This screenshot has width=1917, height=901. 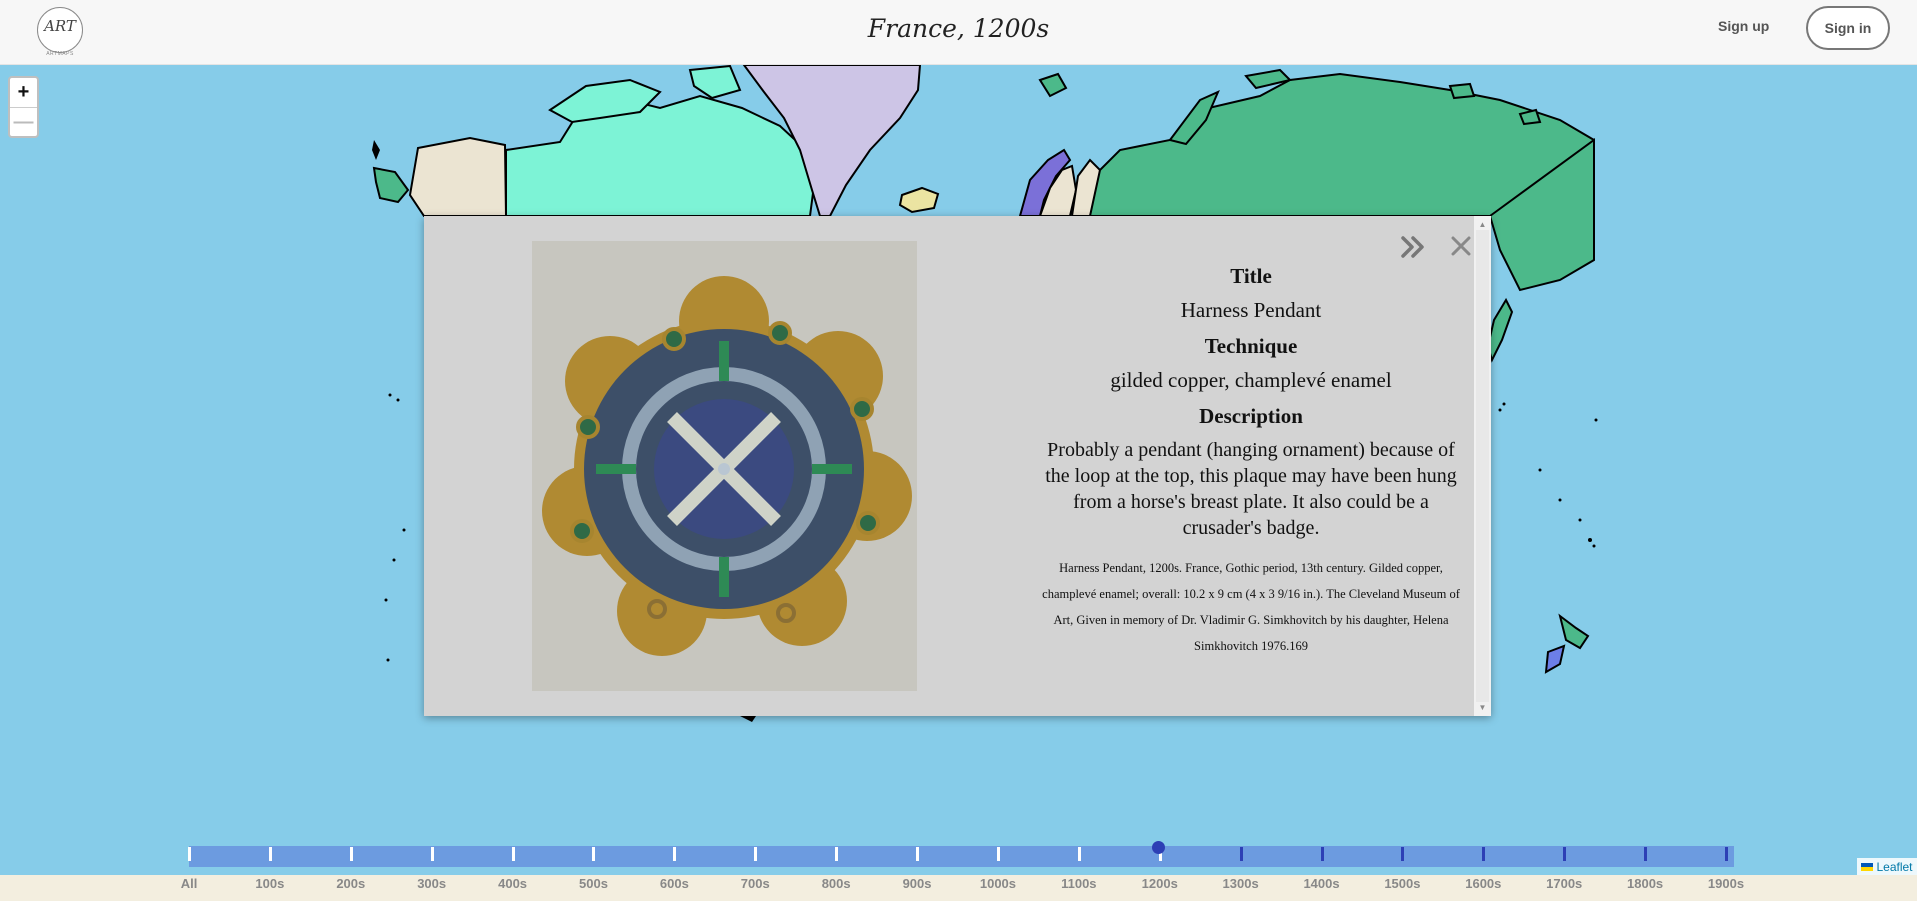 I want to click on popup-scrollbar: ▲ ▼, so click(x=1482, y=466).